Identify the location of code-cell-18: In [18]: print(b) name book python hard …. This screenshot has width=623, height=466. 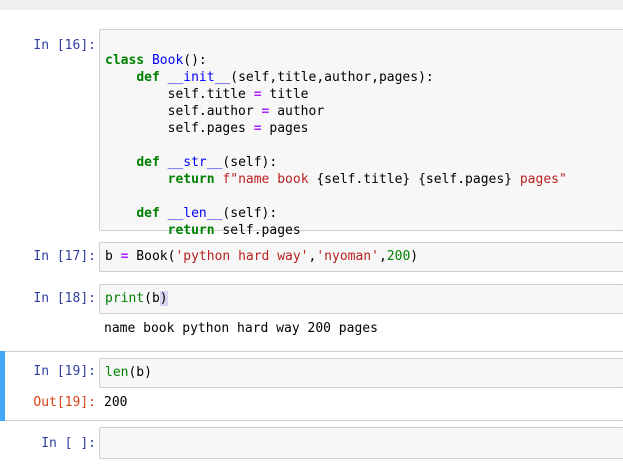
(311, 314).